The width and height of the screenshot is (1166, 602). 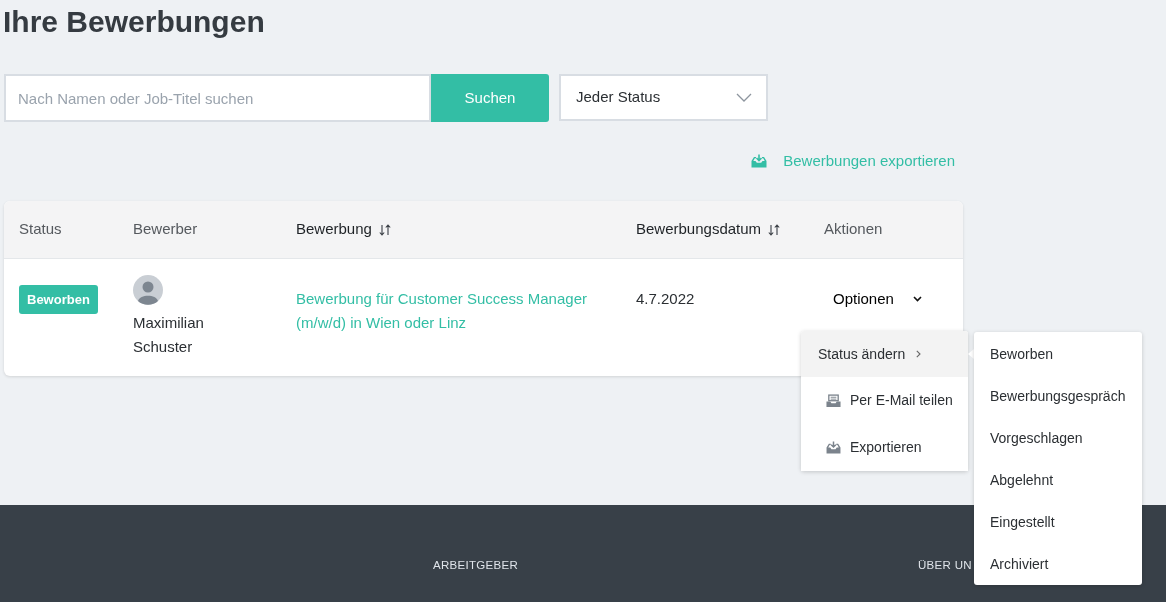 What do you see at coordinates (1058, 438) in the screenshot?
I see `submenu-item: Vorgeschlagen` at bounding box center [1058, 438].